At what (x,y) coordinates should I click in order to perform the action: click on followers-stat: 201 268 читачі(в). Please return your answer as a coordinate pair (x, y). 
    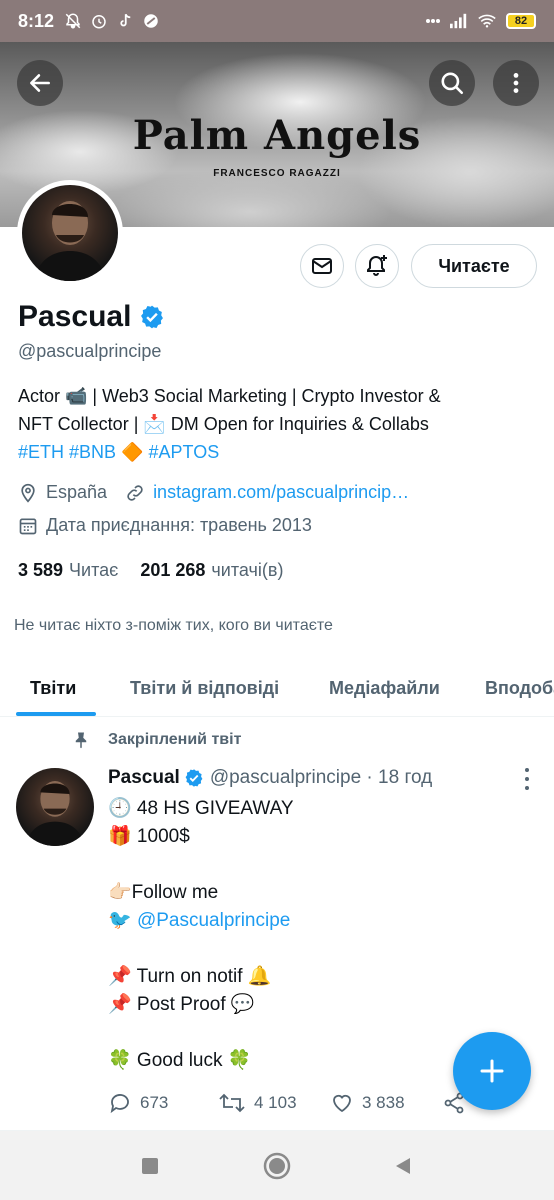
    Looking at the image, I should click on (211, 570).